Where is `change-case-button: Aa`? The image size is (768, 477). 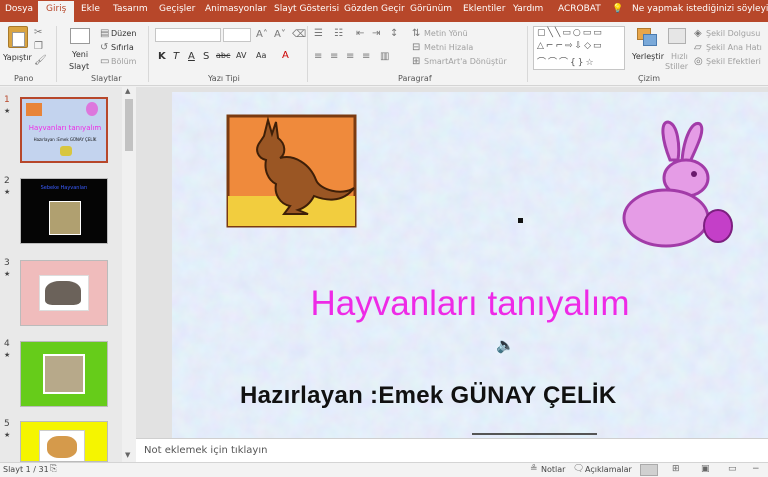 change-case-button: Aa is located at coordinates (261, 55).